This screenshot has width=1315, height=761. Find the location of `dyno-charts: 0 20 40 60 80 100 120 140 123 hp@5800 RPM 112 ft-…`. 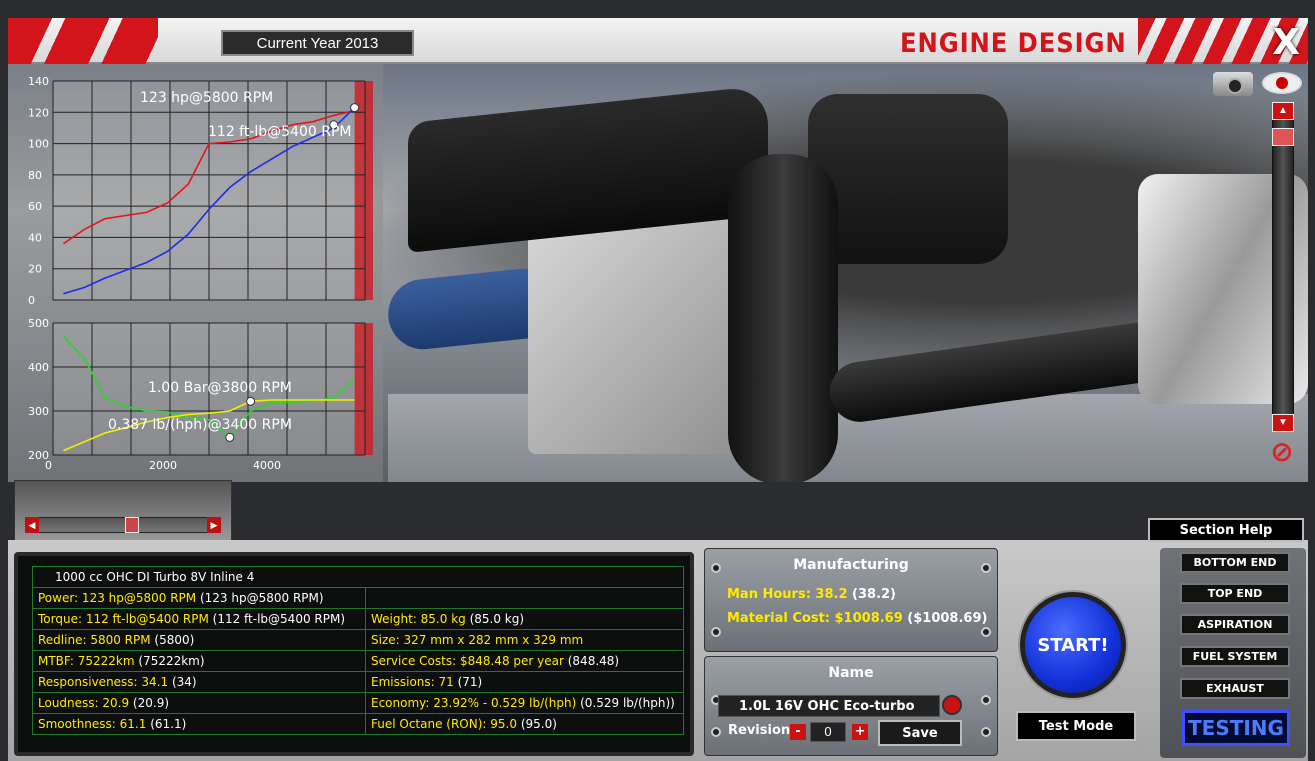

dyno-charts: 0 20 40 60 80 100 120 140 123 hp@5800 RPM 112 ft-… is located at coordinates (200, 273).